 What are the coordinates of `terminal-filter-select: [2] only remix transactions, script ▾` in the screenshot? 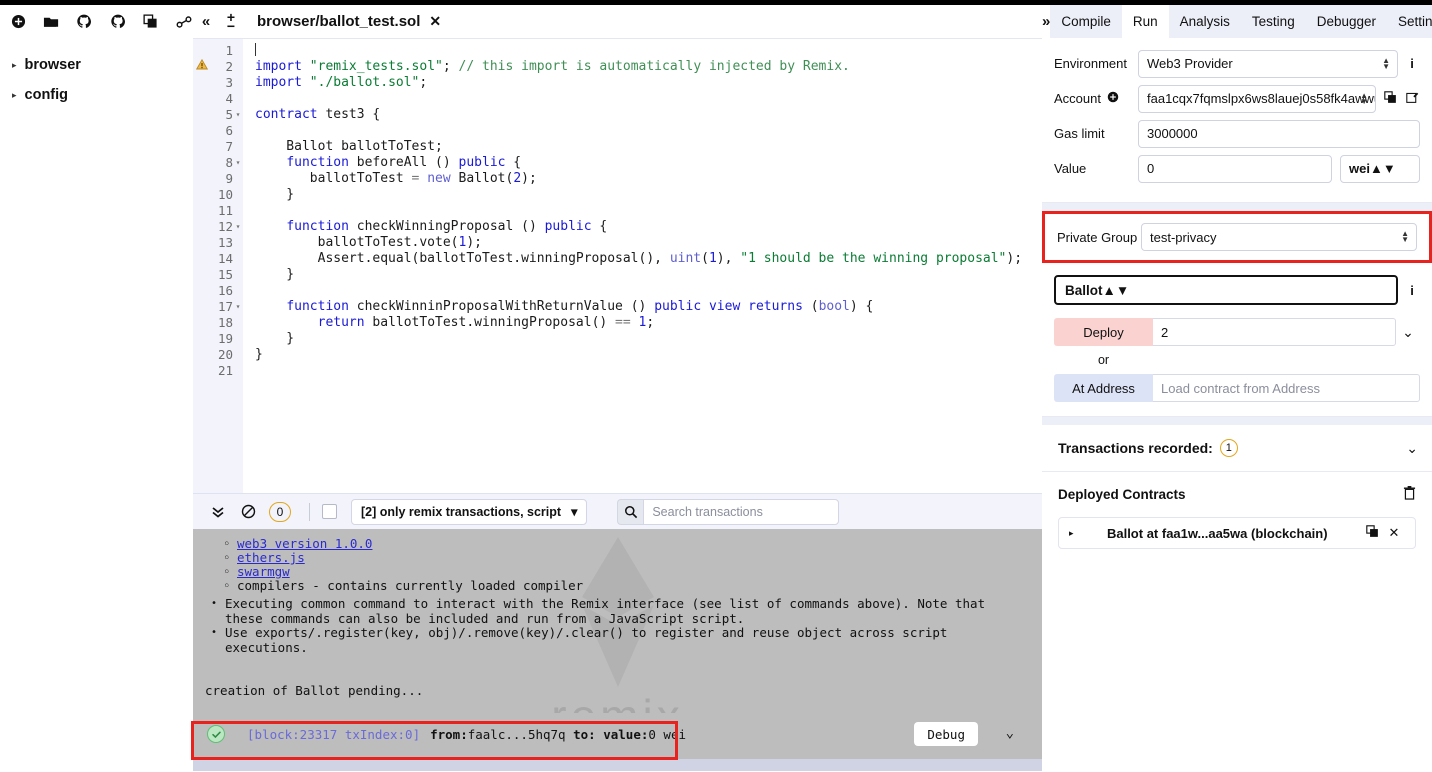 It's located at (469, 511).